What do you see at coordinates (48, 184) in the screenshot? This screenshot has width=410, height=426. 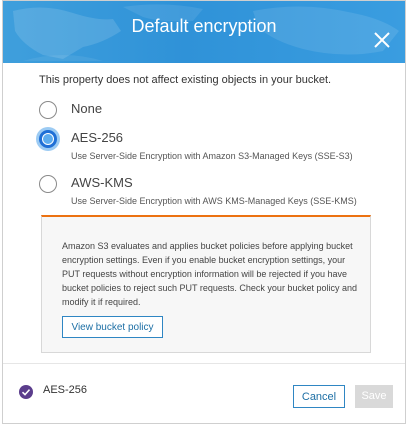 I see `radio-aws-kms` at bounding box center [48, 184].